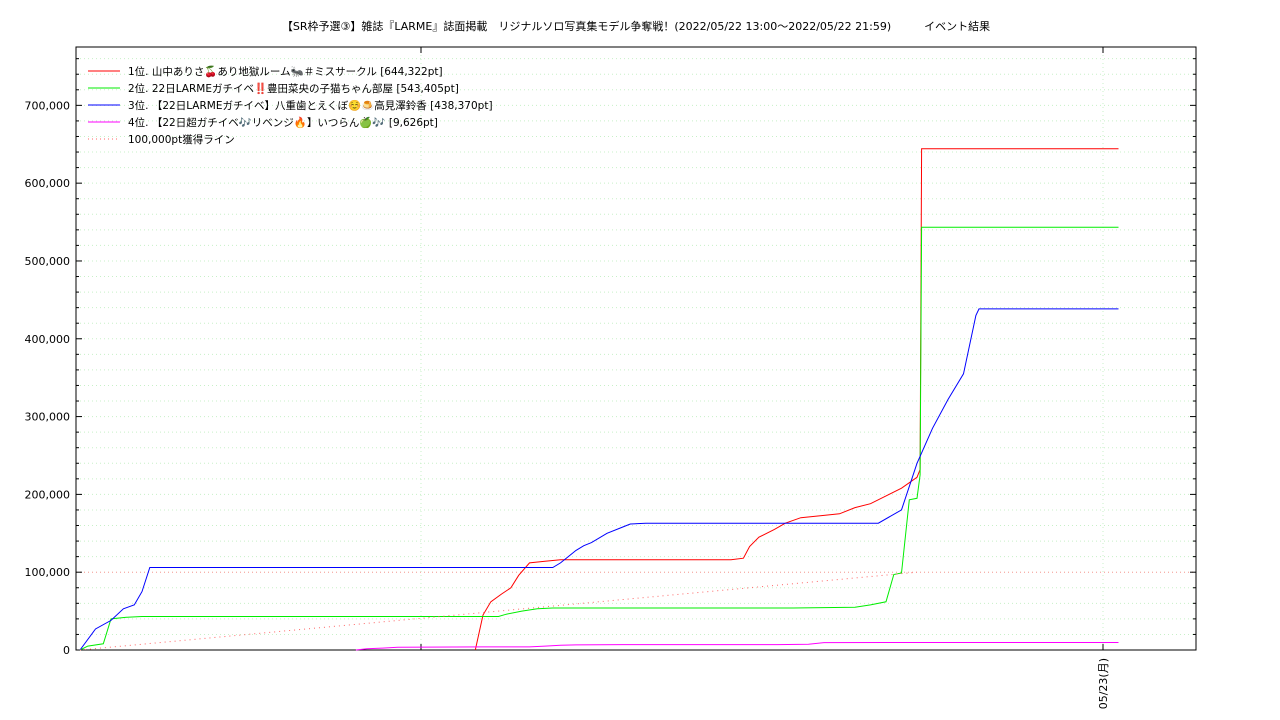 Image resolution: width=1280 pixels, height=720 pixels. I want to click on y-tick-label: 0, so click(66, 650).